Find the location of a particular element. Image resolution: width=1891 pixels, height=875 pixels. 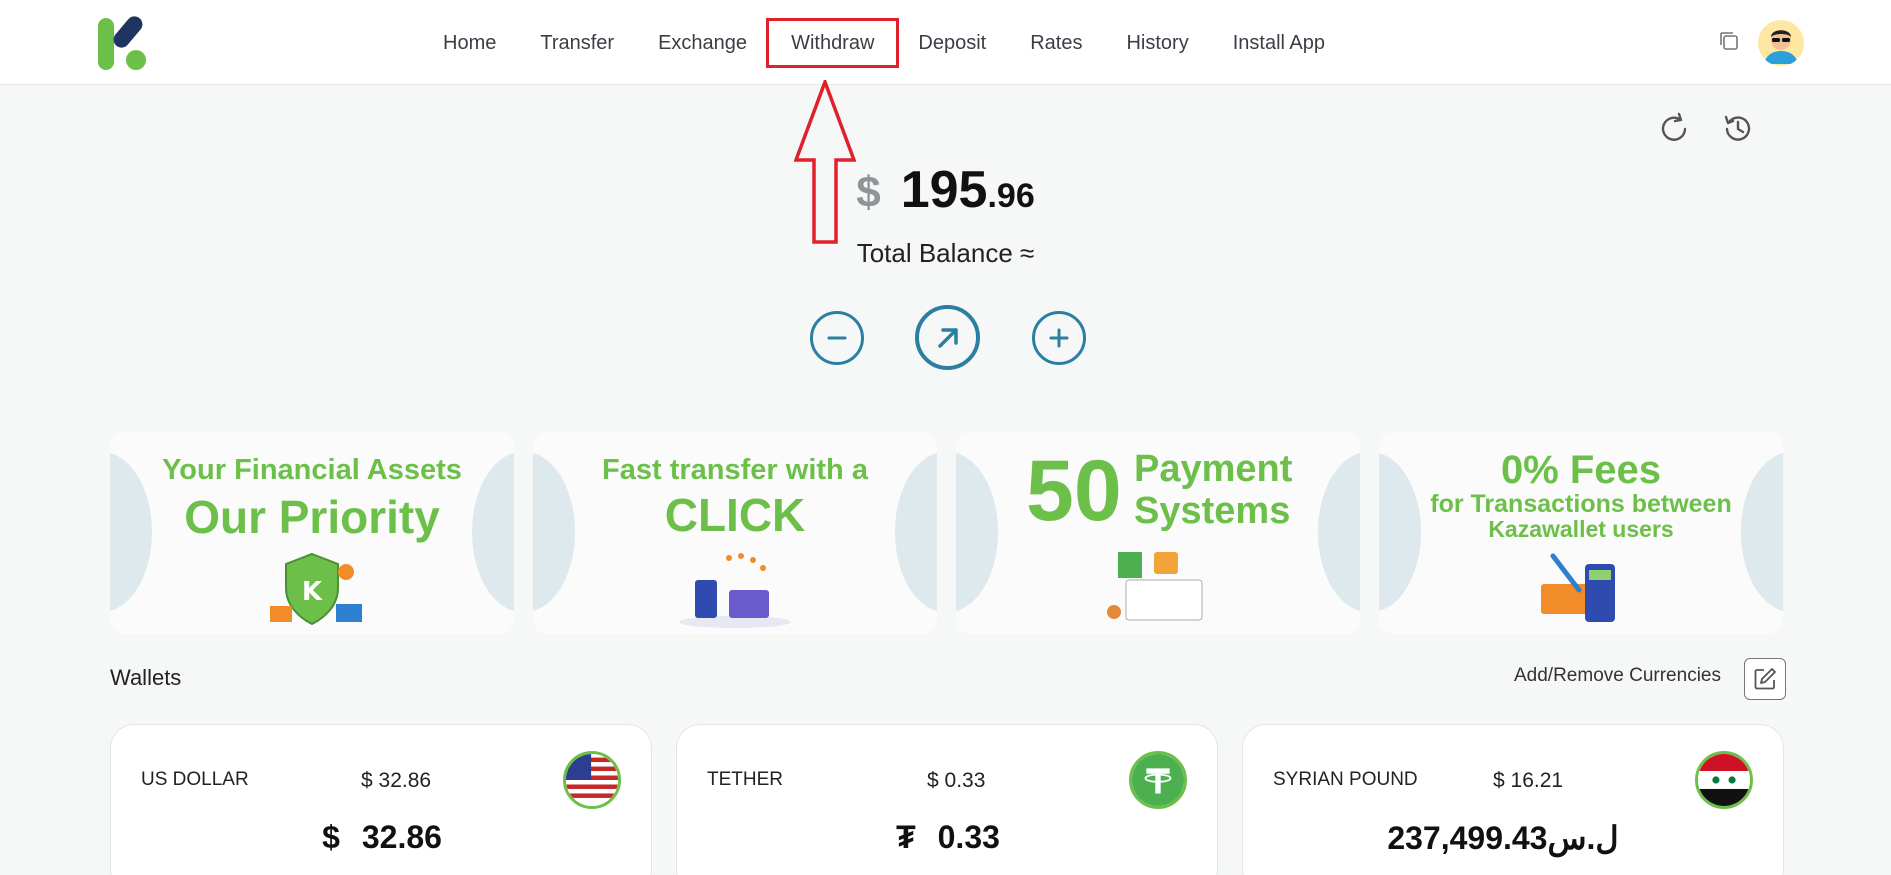

banner-line: Our Priority is located at coordinates (312, 517).